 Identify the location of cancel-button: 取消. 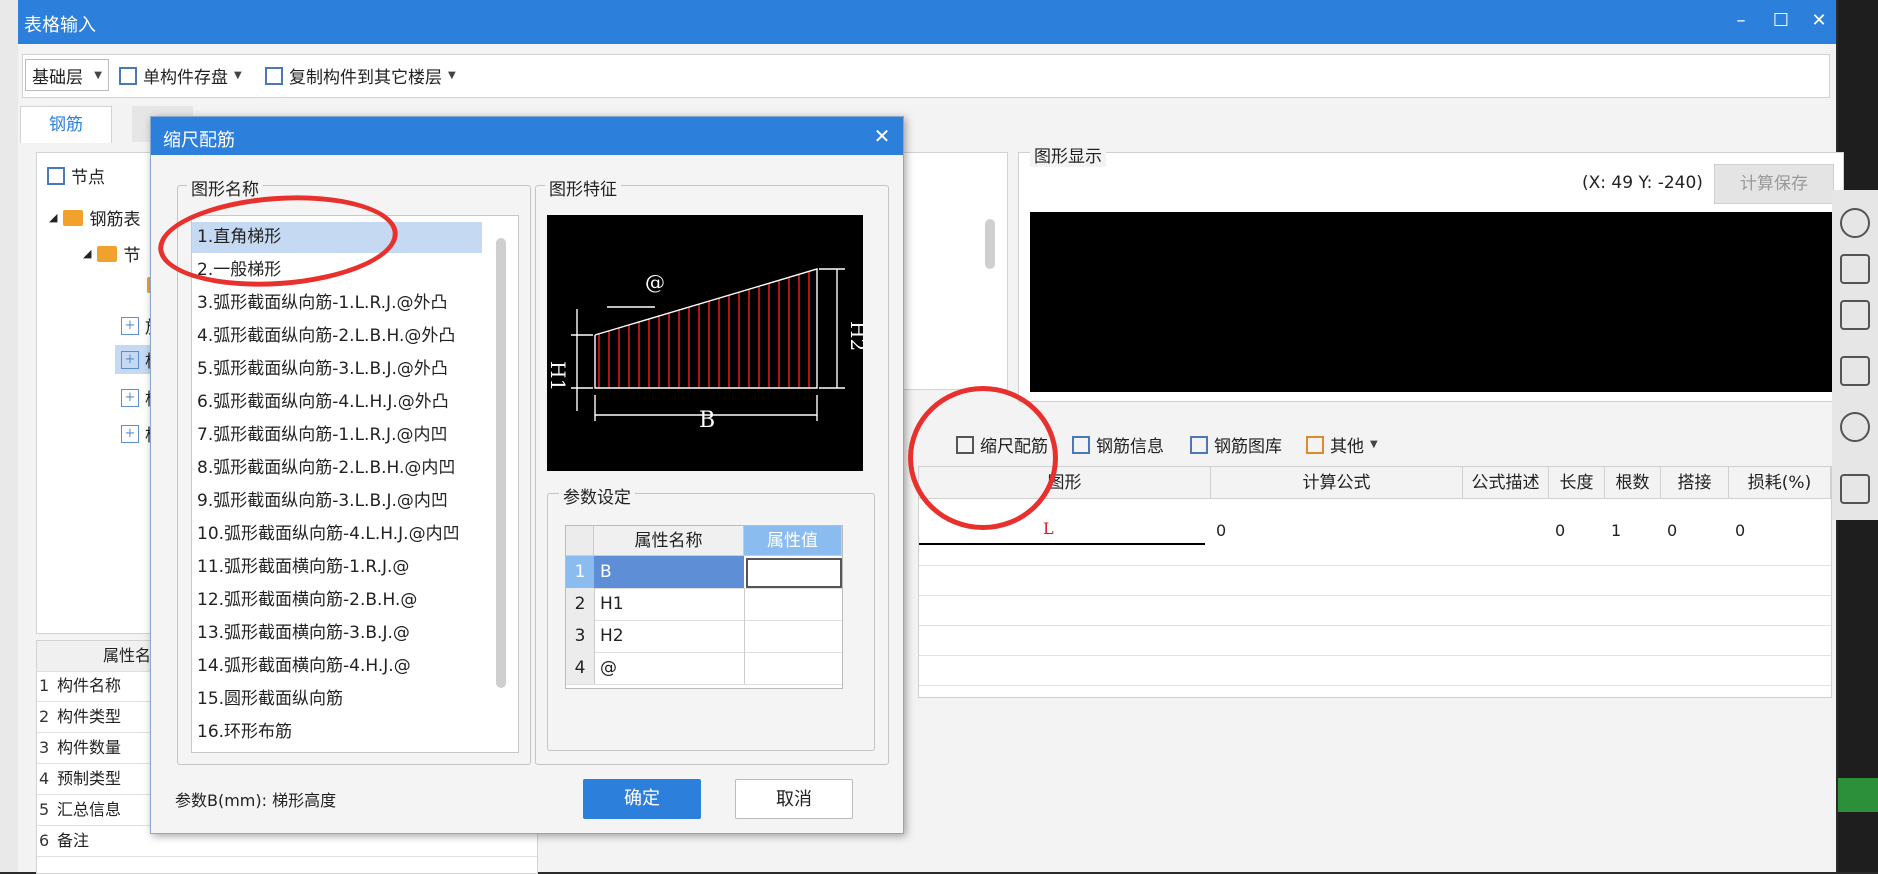
(794, 799).